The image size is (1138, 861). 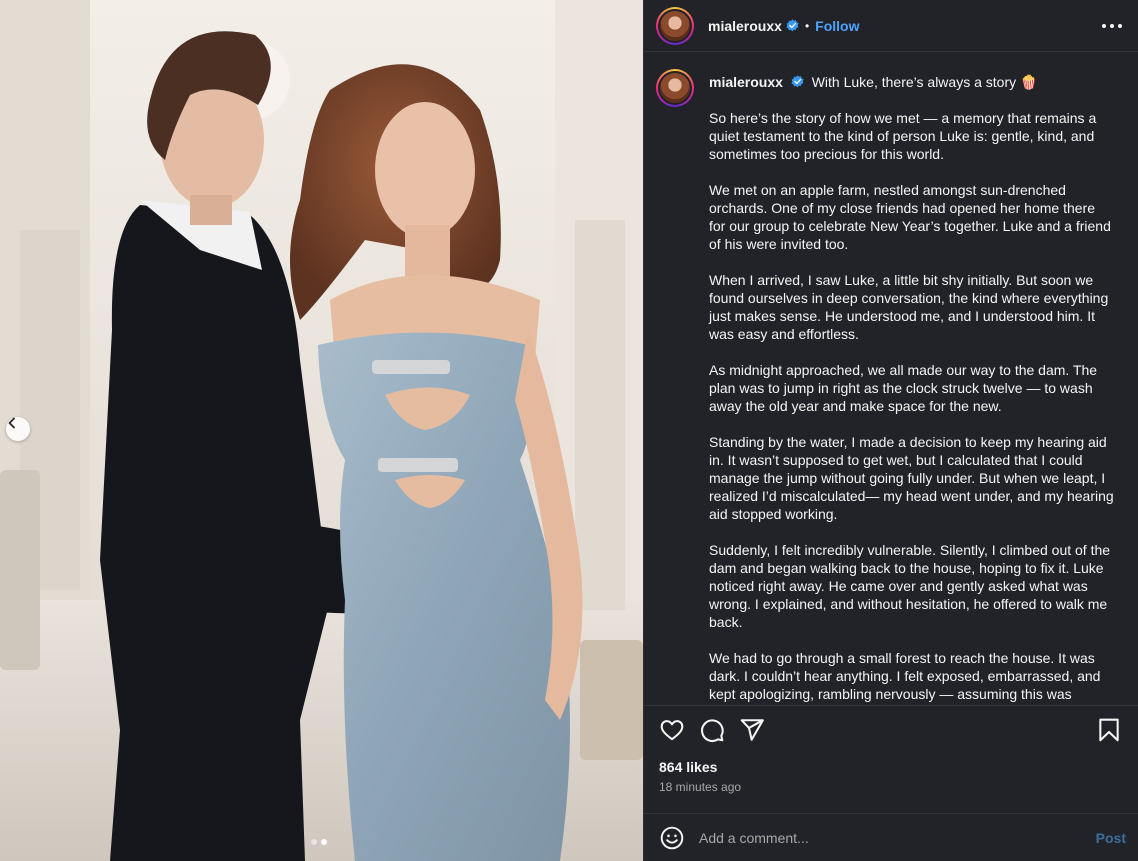 I want to click on comment-icon, so click(x=712, y=730).